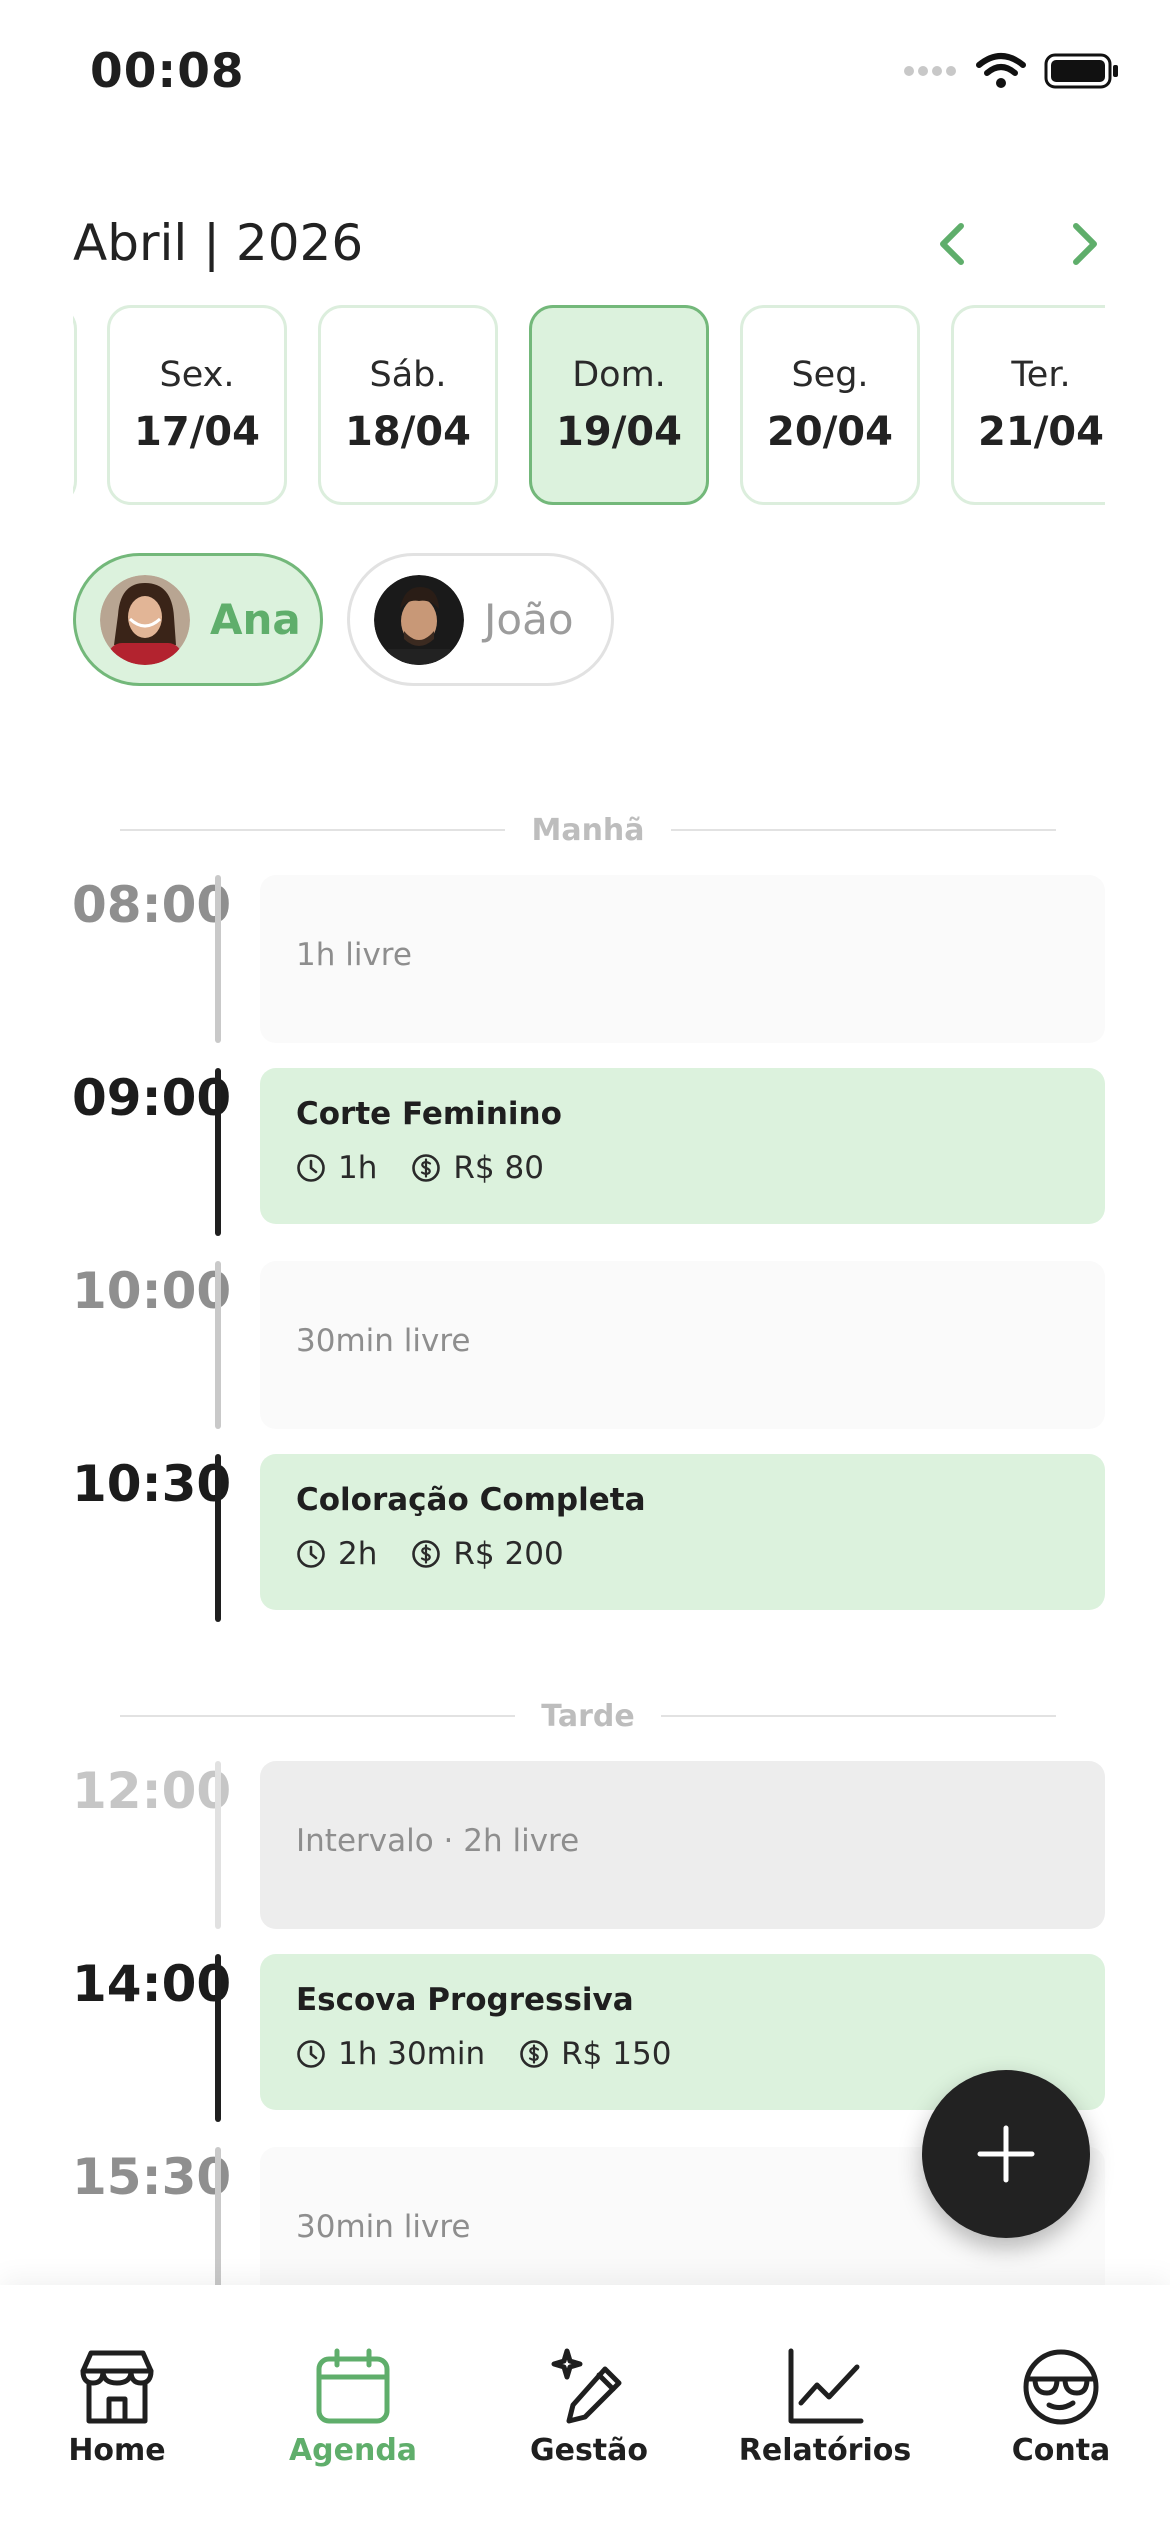 The image size is (1170, 2532). What do you see at coordinates (825, 2450) in the screenshot?
I see `nav-label: Relatórios` at bounding box center [825, 2450].